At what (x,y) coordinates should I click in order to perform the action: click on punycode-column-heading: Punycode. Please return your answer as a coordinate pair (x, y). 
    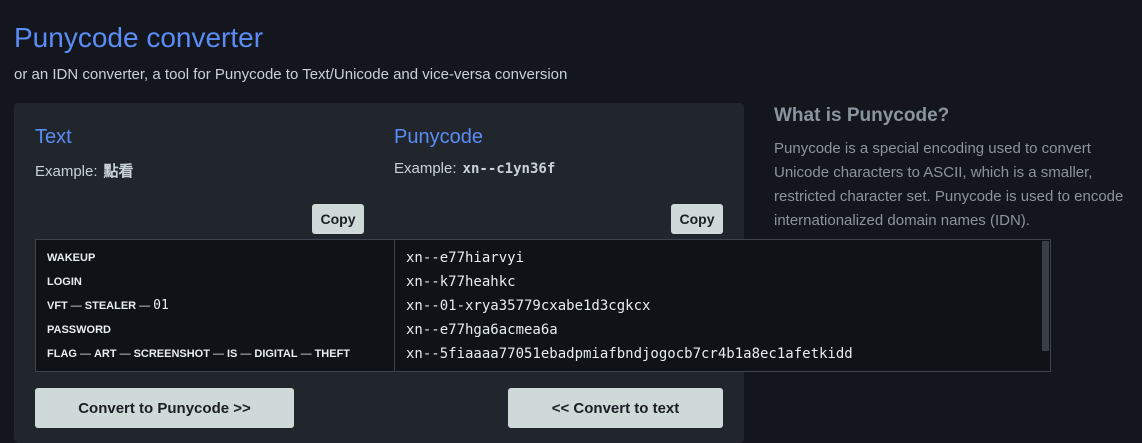
    Looking at the image, I should click on (438, 137).